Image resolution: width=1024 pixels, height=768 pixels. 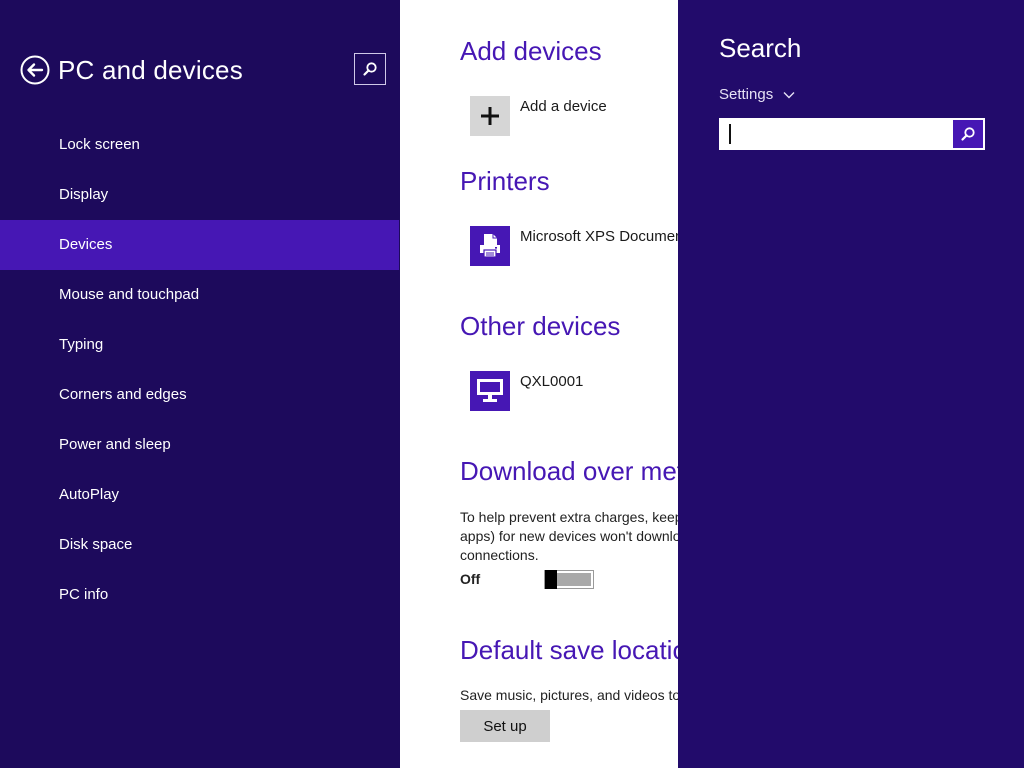 What do you see at coordinates (199, 345) in the screenshot?
I see `sidebar-item-typing: Typing` at bounding box center [199, 345].